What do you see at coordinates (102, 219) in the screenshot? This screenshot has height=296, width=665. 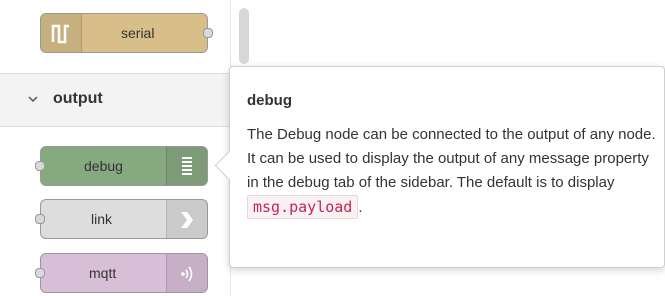 I see `node-label: link` at bounding box center [102, 219].